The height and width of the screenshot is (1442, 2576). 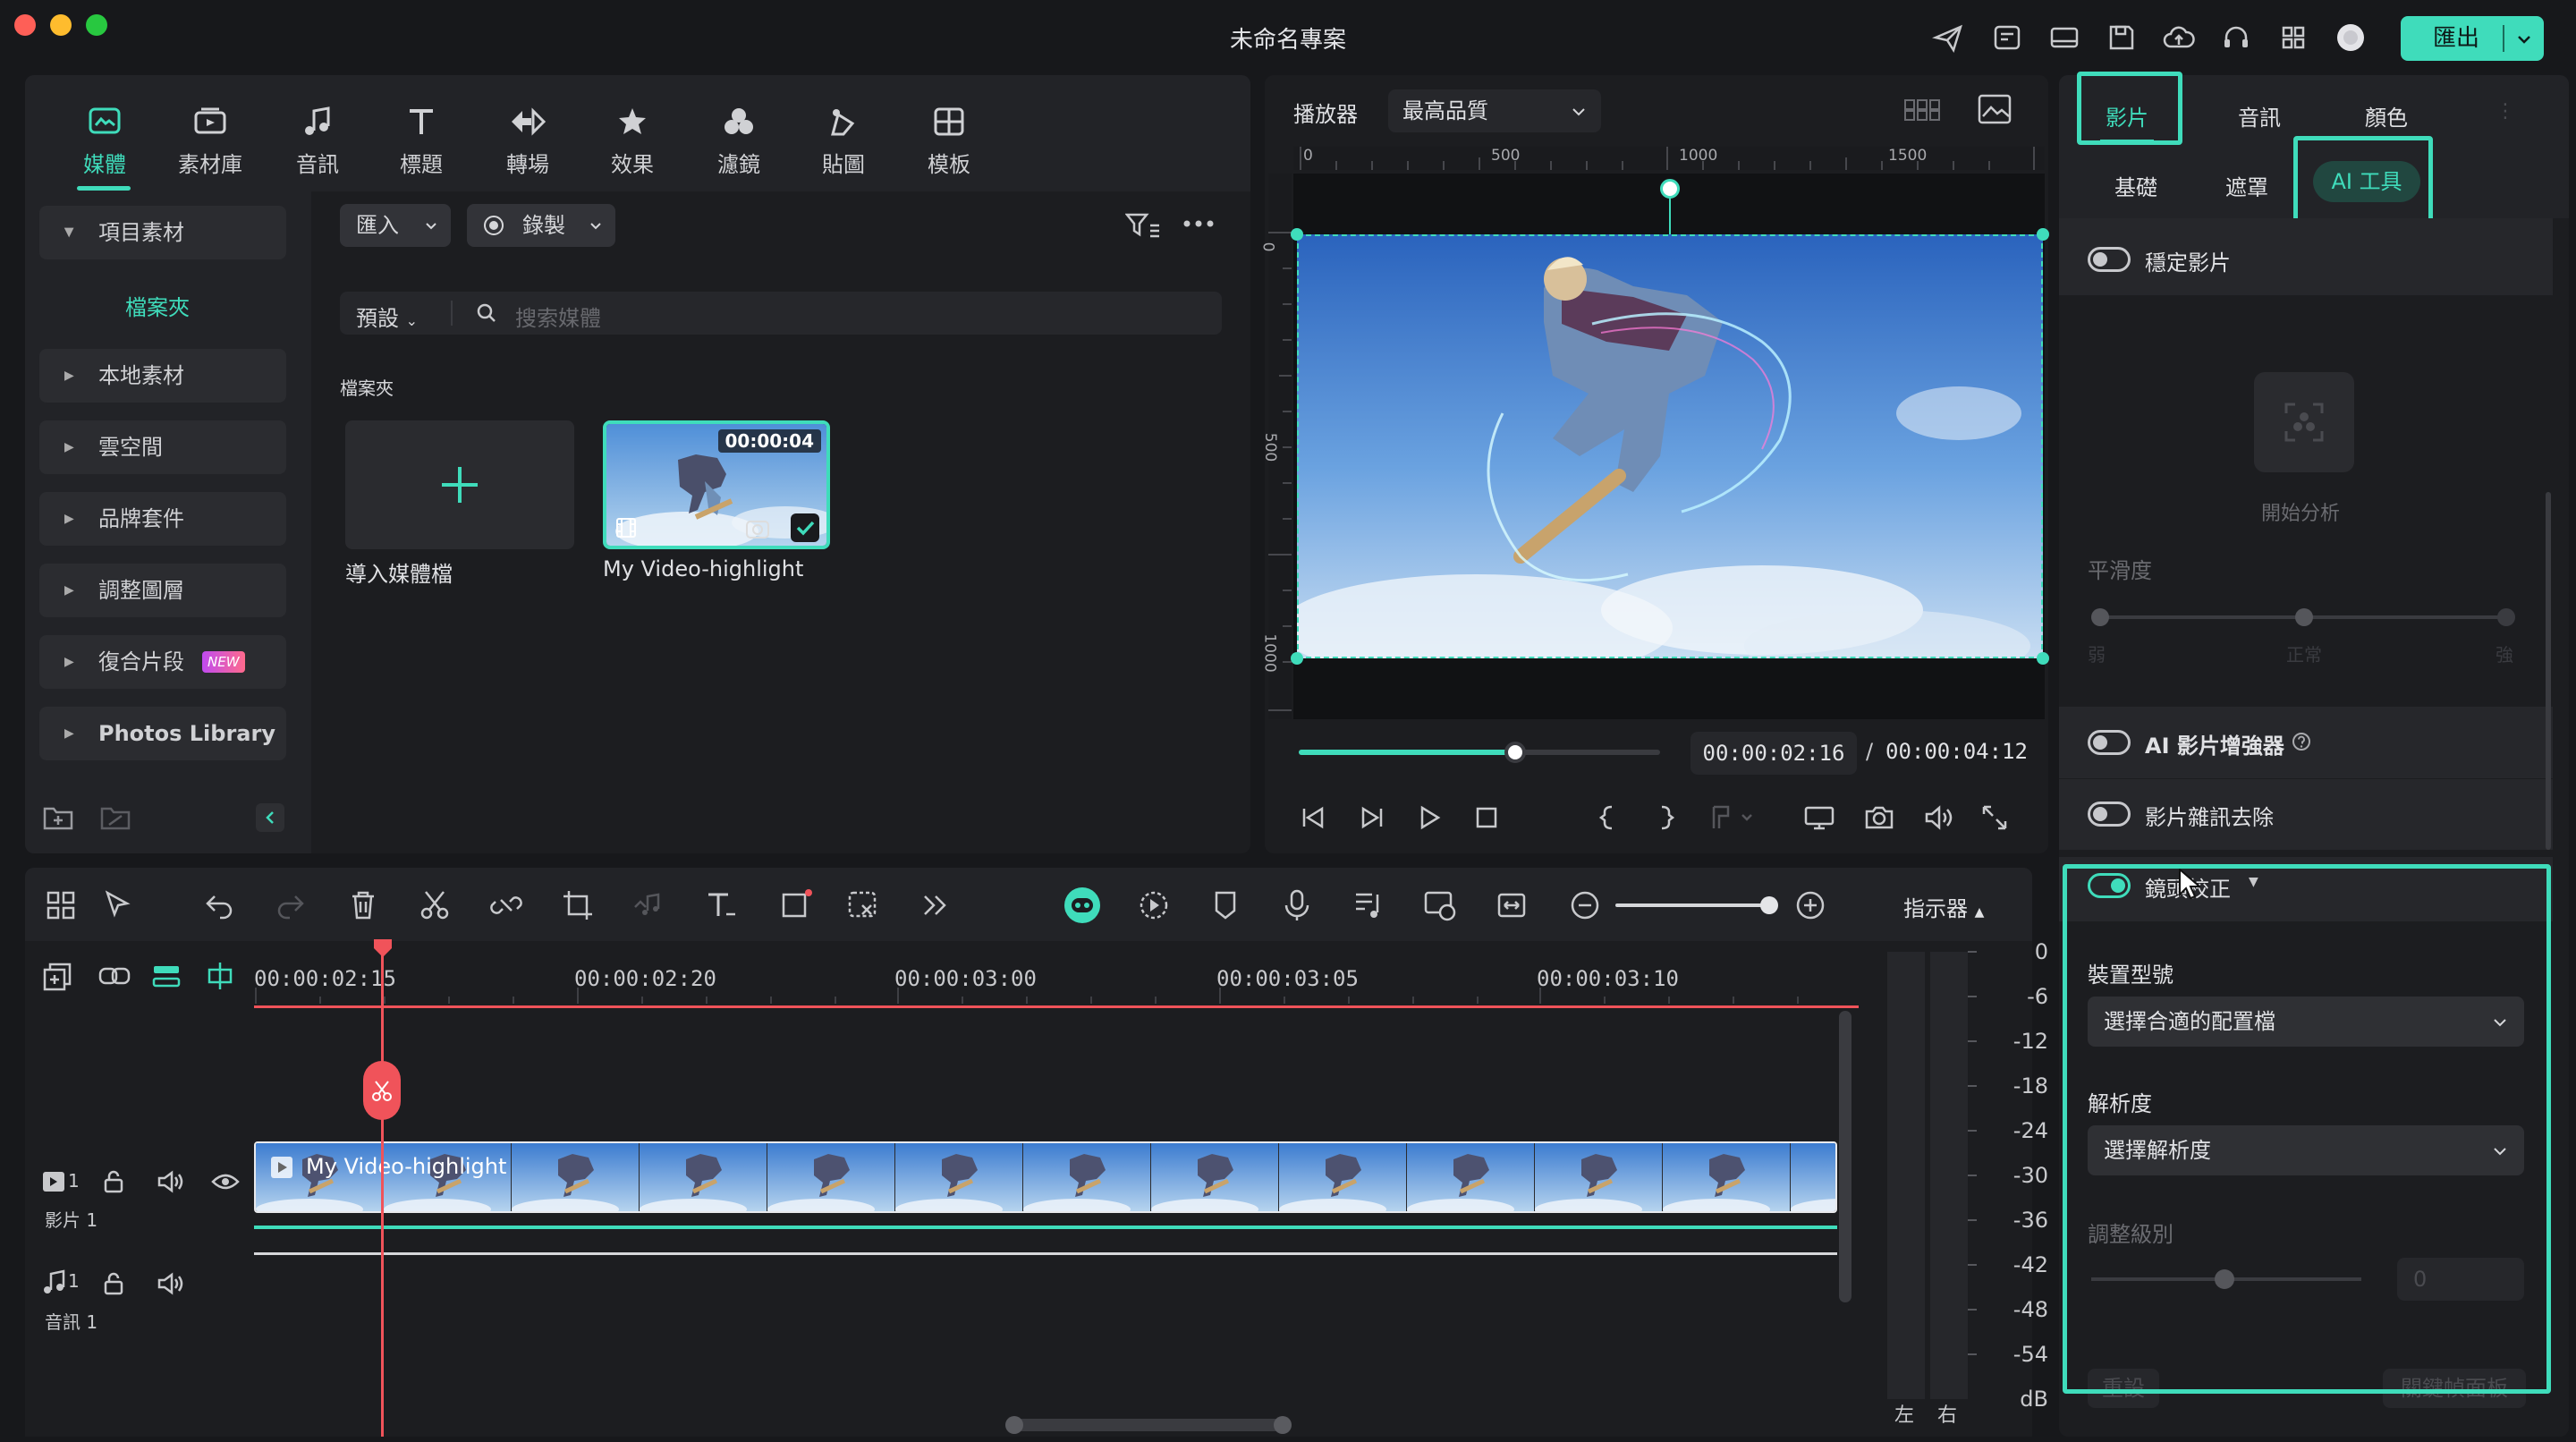 I want to click on layout-icon, so click(x=2064, y=37).